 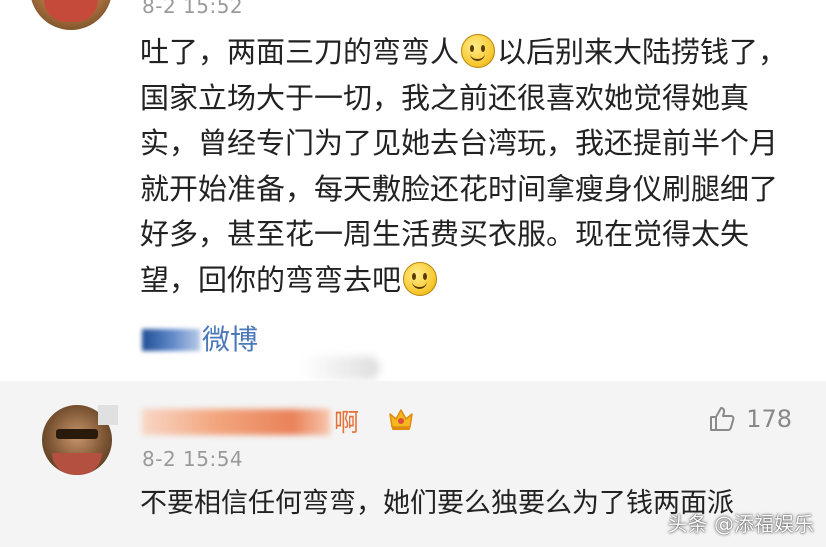 What do you see at coordinates (347, 422) in the screenshot?
I see `username-visible-text: 啊` at bounding box center [347, 422].